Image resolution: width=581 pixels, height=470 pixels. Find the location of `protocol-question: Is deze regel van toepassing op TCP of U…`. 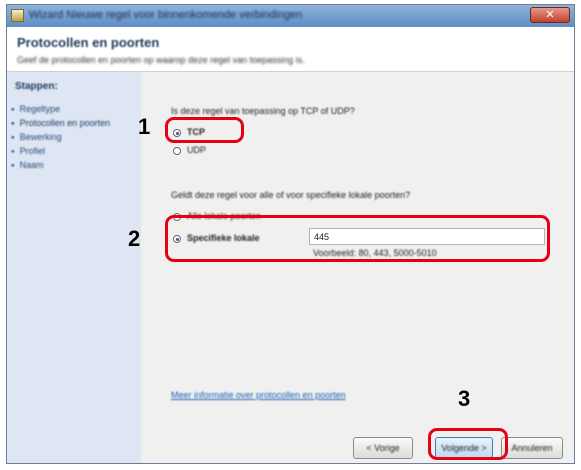

protocol-question: Is deze regel van toepassing op TCP of U… is located at coordinates (263, 111).